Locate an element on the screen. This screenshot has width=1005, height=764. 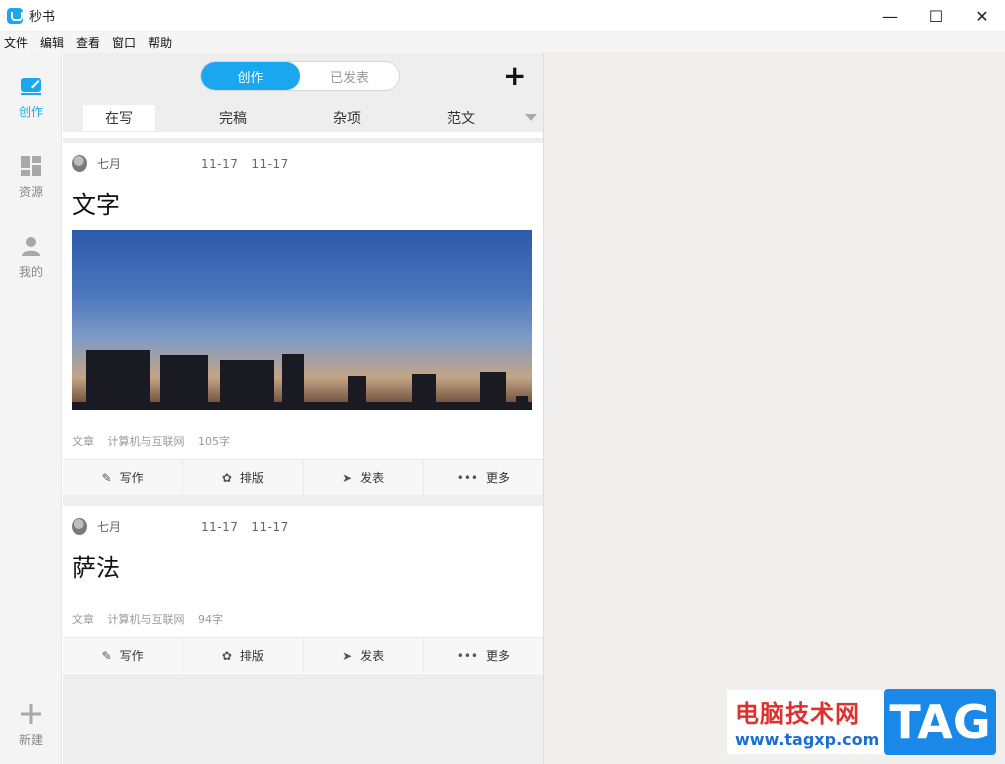
card-title: 文字 is located at coordinates (96, 205).